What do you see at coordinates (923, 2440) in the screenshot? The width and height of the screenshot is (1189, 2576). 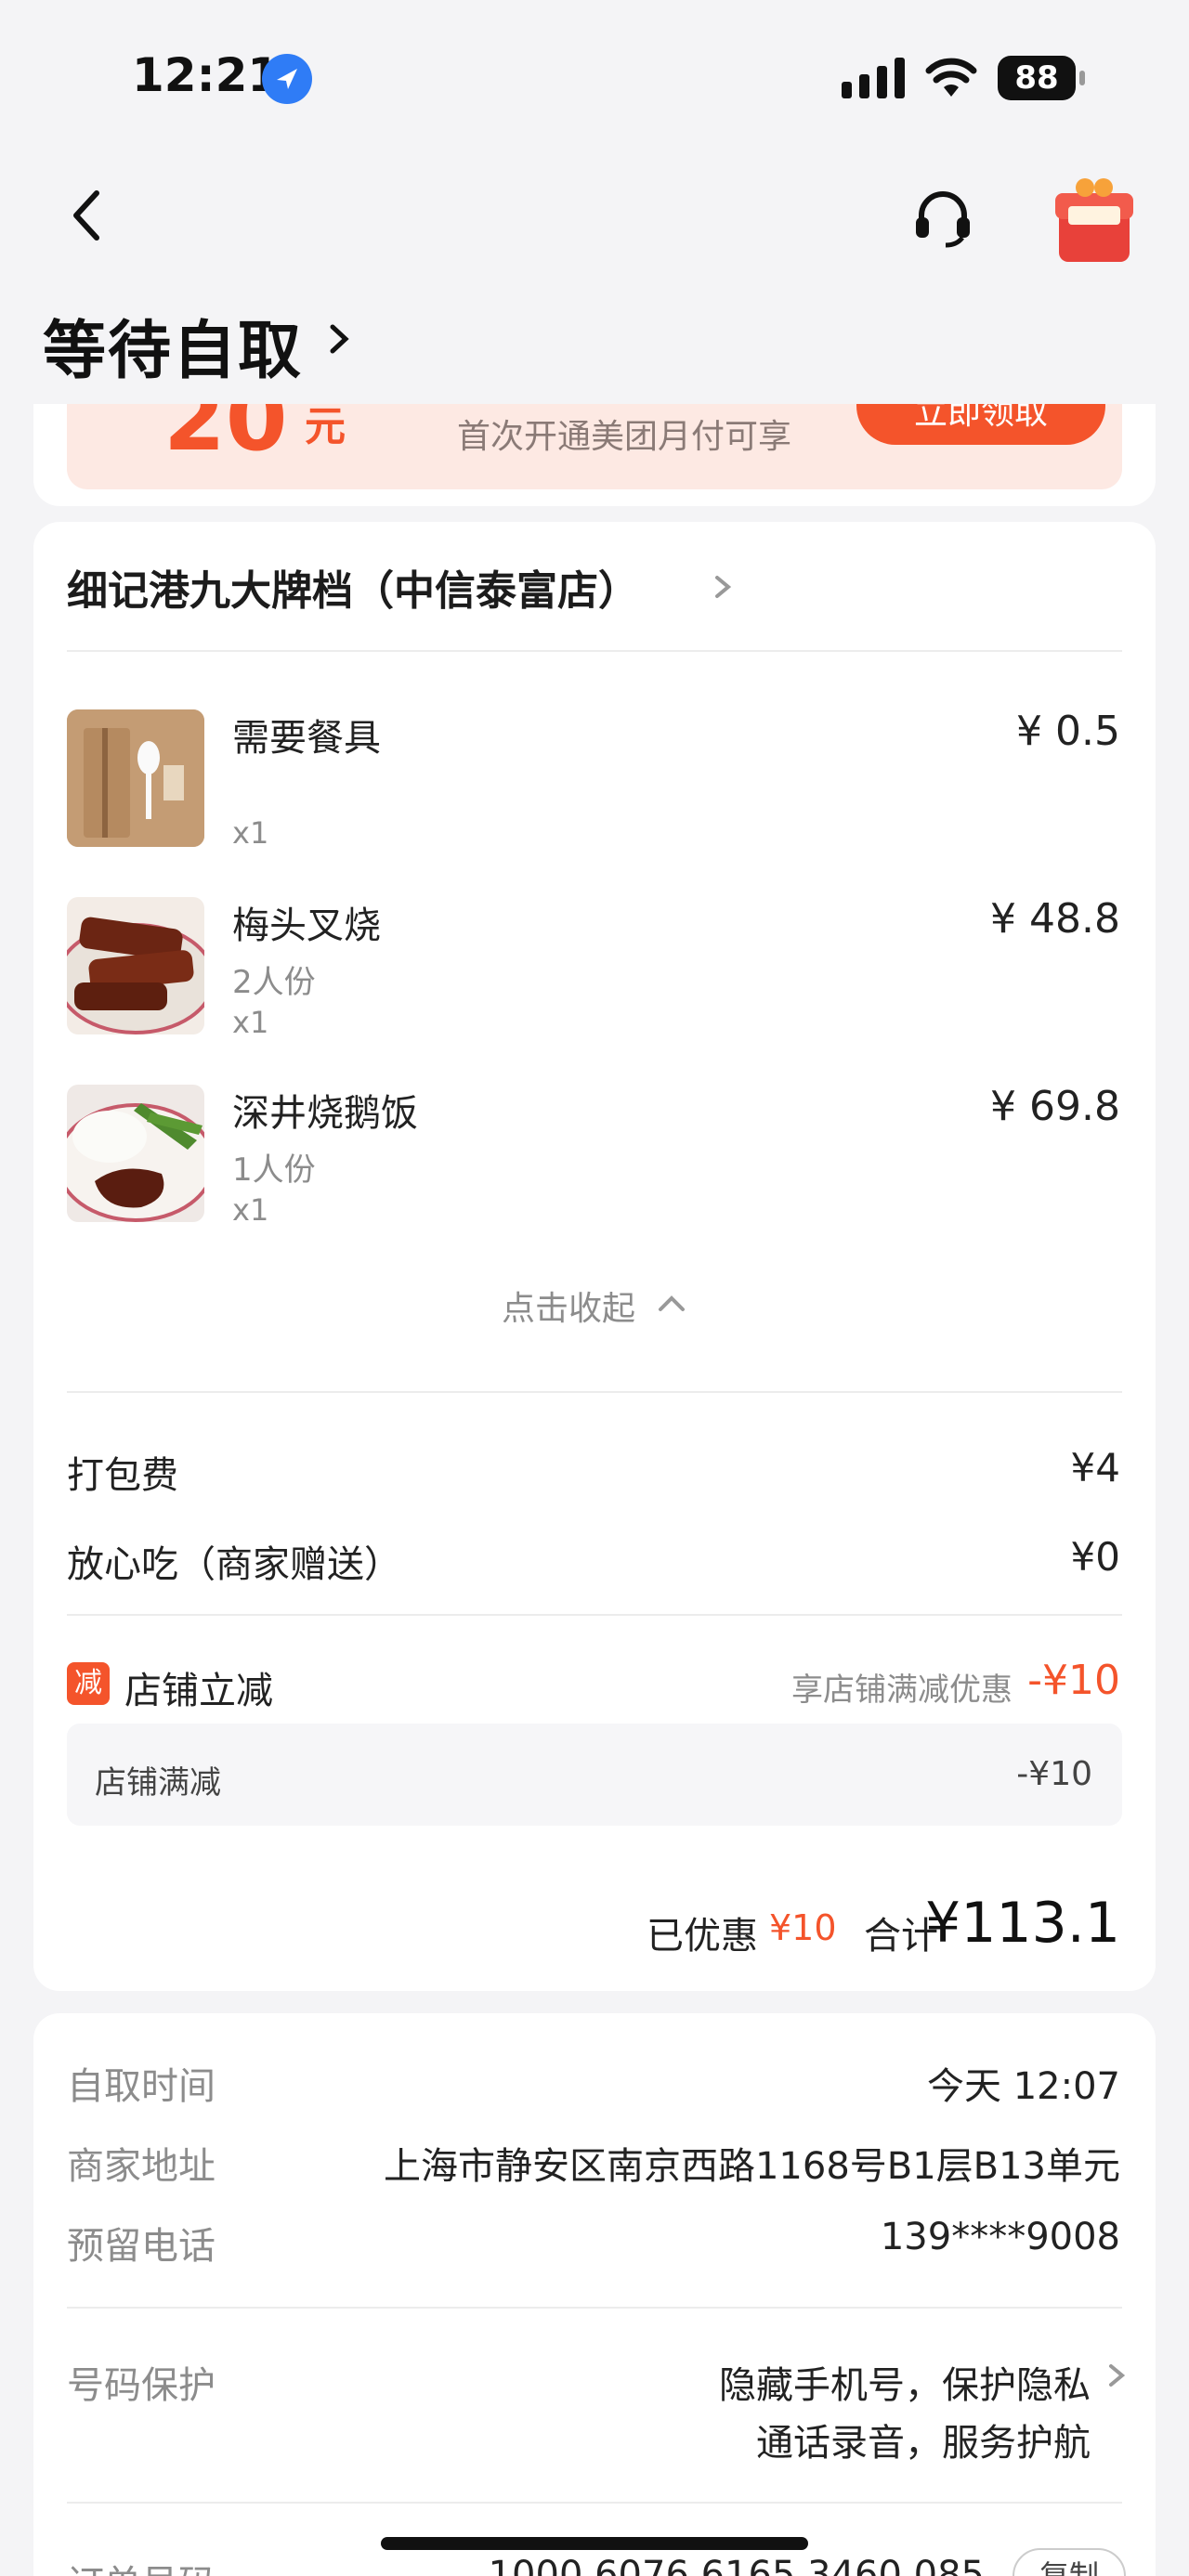 I see `privacy-line2: 通话录音，服务护航` at bounding box center [923, 2440].